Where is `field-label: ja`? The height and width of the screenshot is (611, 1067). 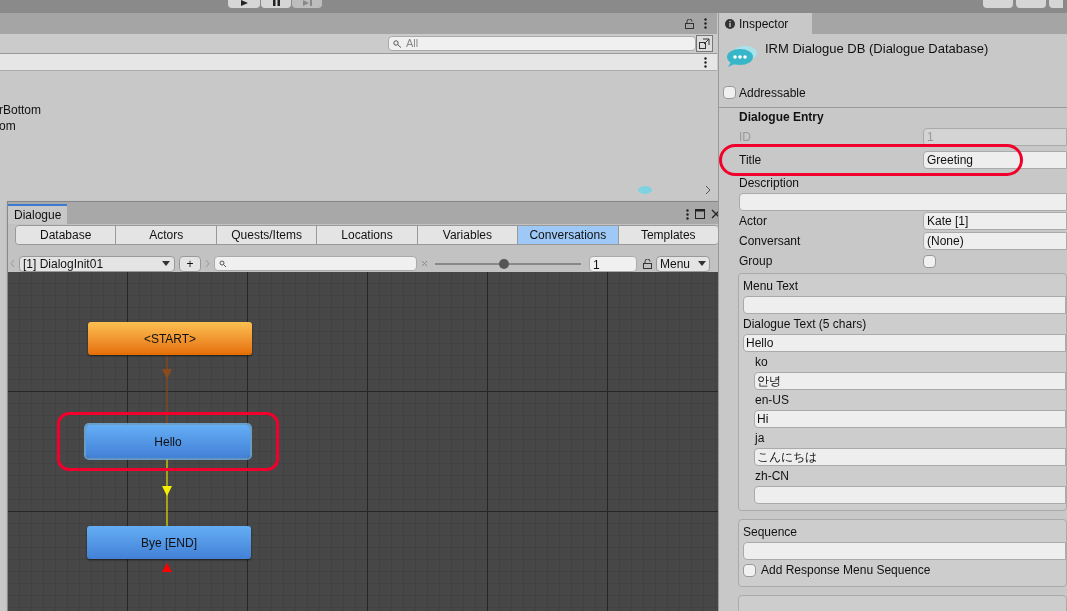 field-label: ja is located at coordinates (760, 438).